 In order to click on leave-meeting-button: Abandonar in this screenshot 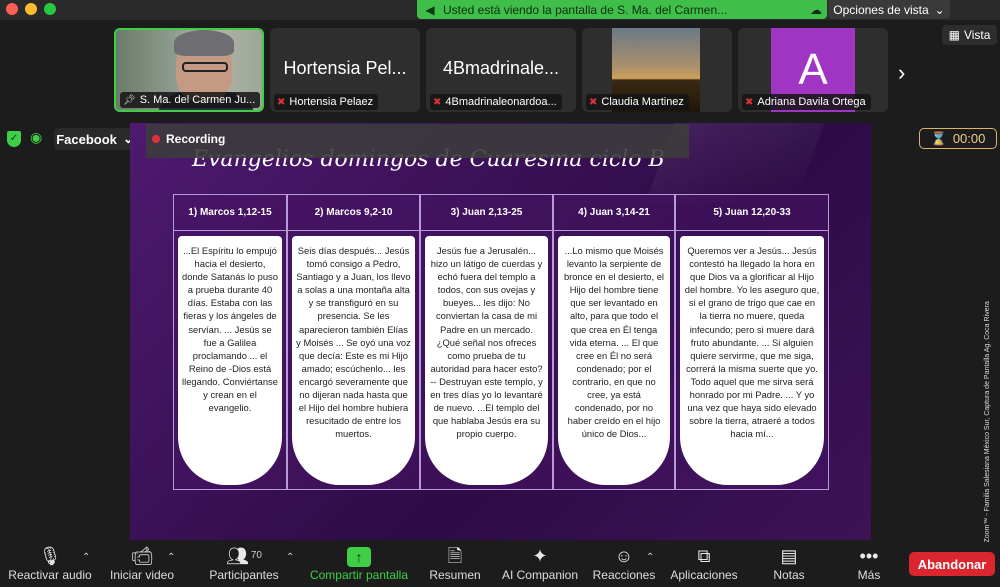, I will do `click(952, 564)`.